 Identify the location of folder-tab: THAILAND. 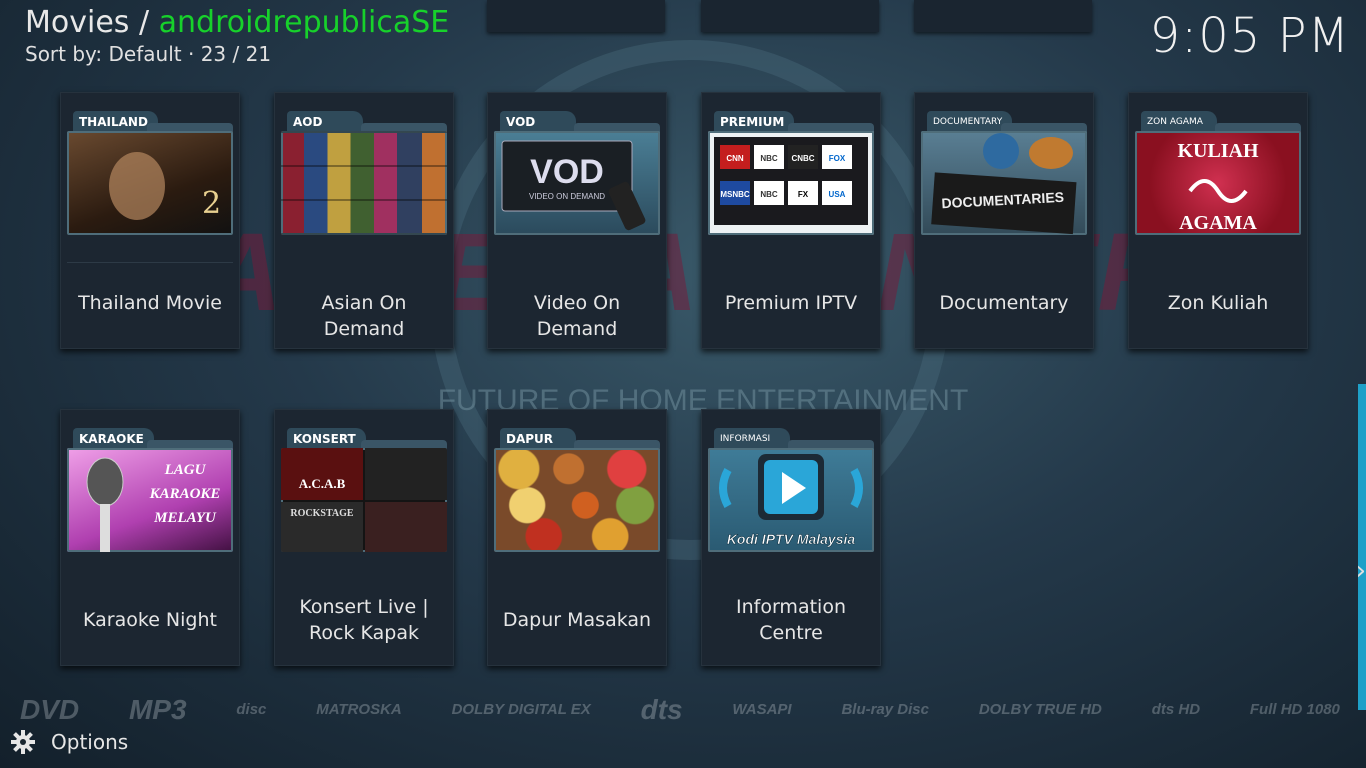
(115, 122).